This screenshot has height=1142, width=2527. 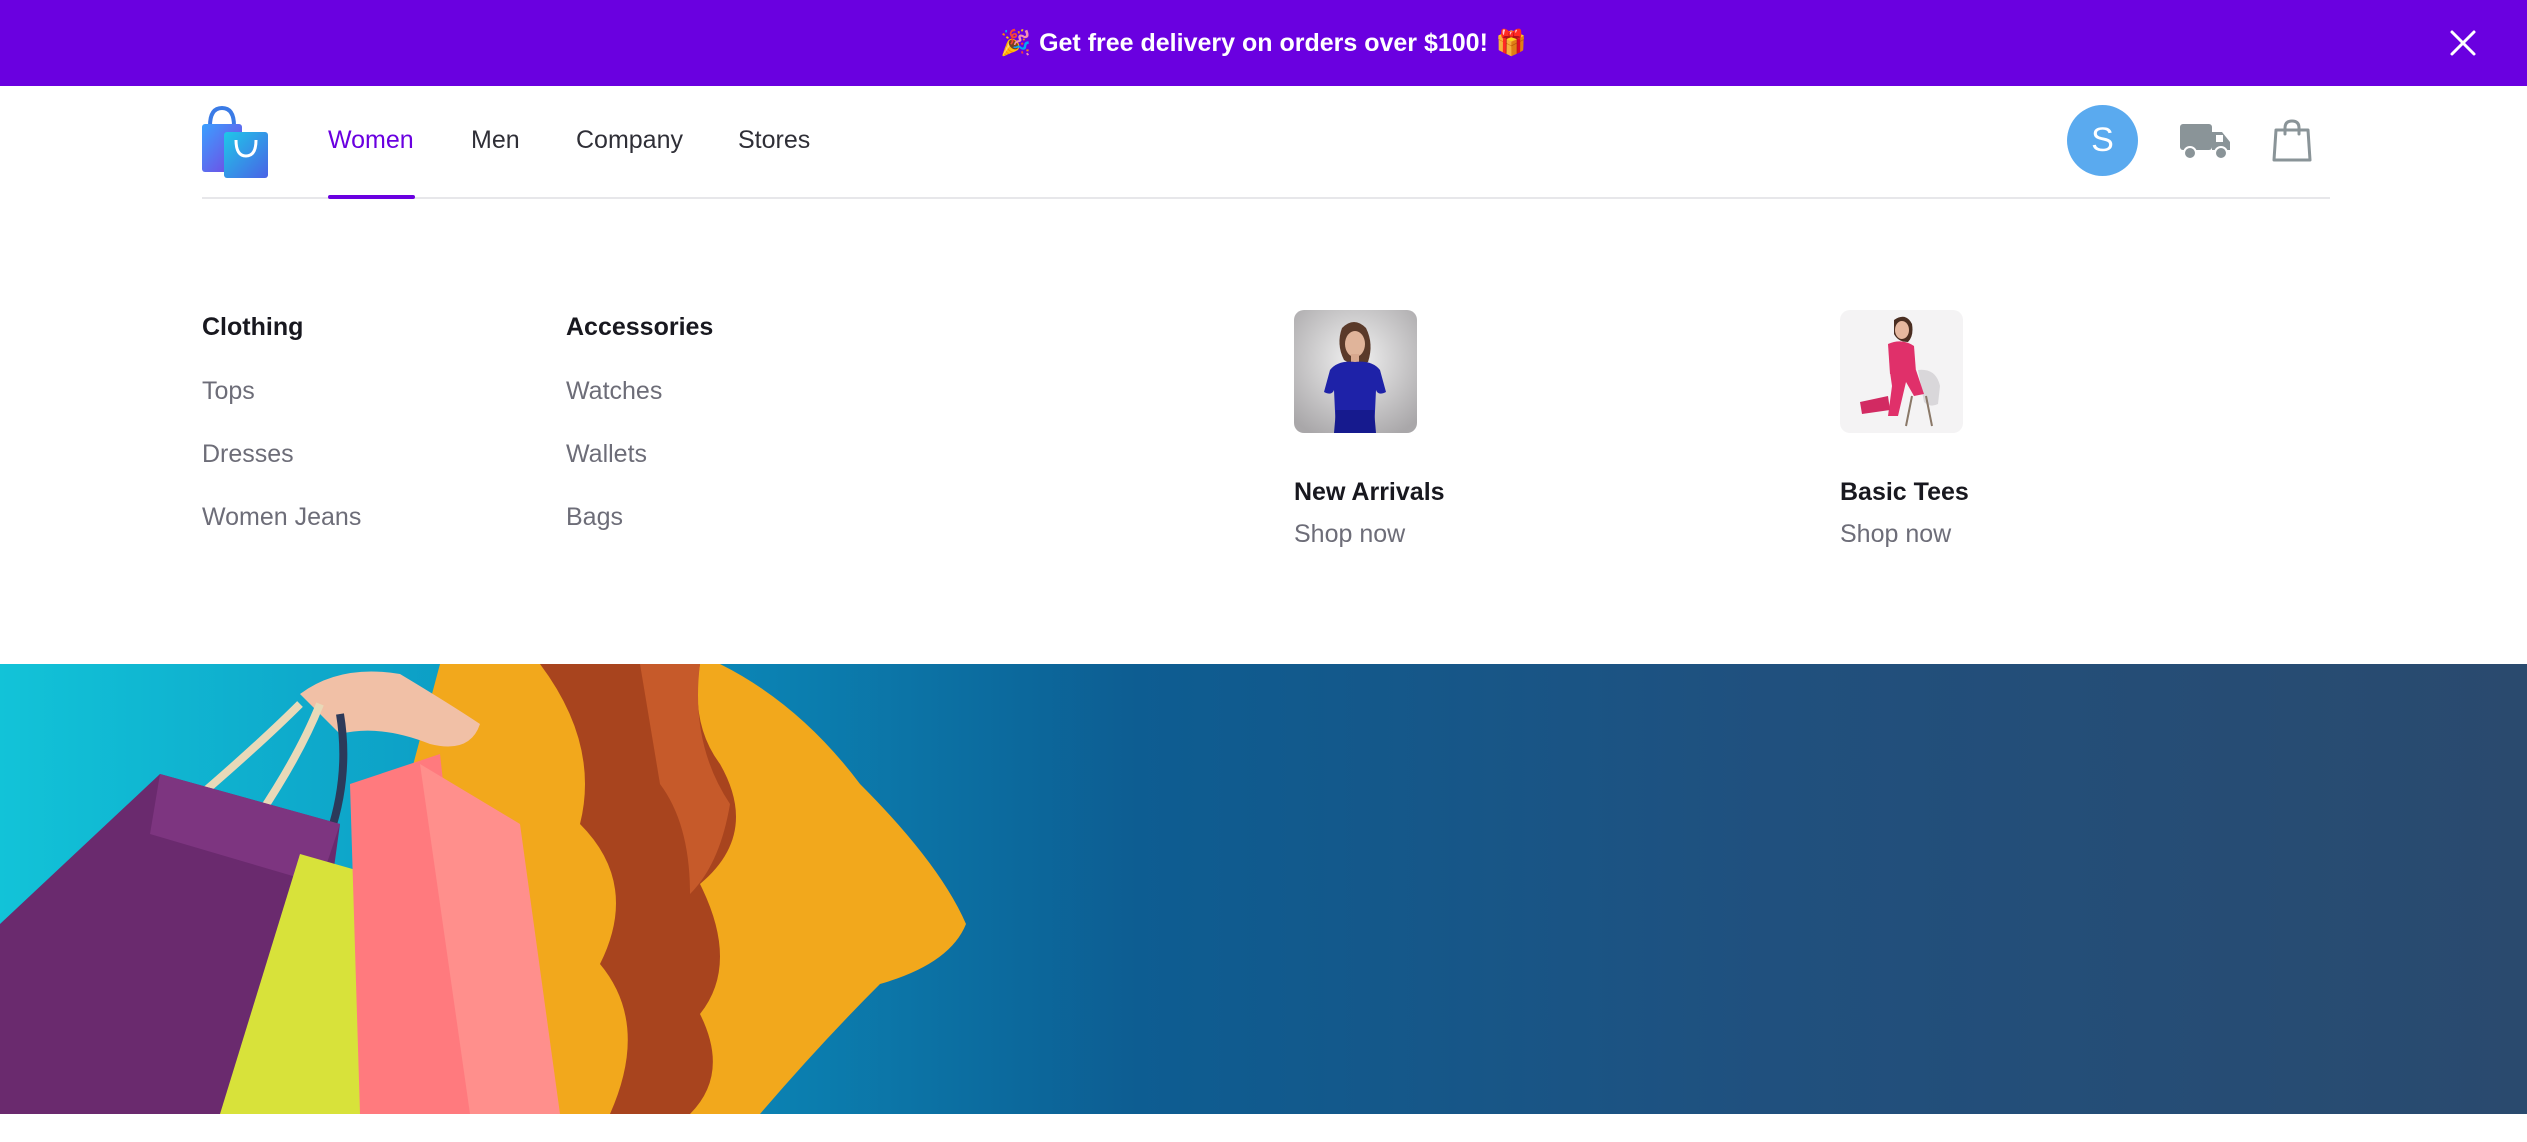 What do you see at coordinates (1355, 371) in the screenshot?
I see `new-arrivals-image` at bounding box center [1355, 371].